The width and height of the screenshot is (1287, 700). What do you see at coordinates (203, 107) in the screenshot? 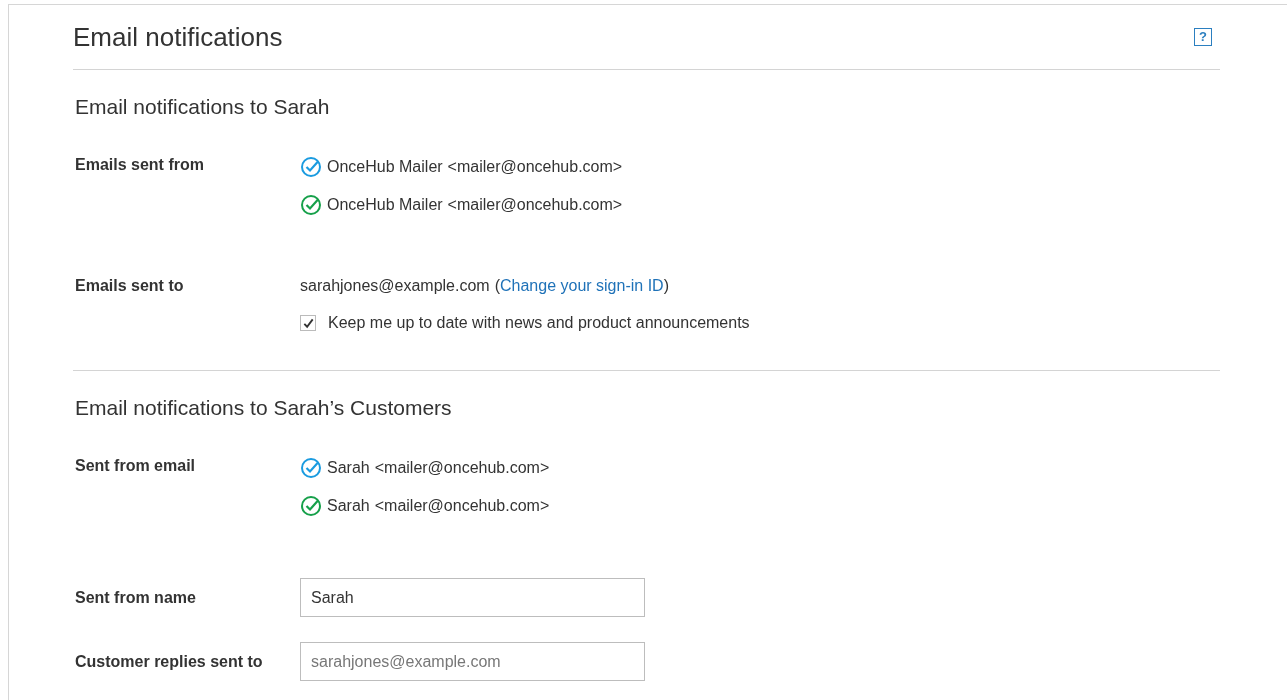
I see `section-title: Email notifications to Sarah` at bounding box center [203, 107].